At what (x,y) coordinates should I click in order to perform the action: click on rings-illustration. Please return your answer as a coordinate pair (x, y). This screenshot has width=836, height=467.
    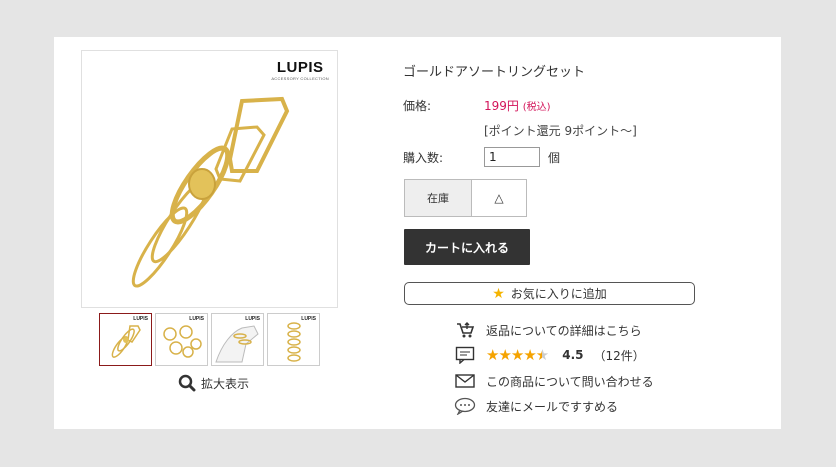
    Looking at the image, I should click on (210, 192).